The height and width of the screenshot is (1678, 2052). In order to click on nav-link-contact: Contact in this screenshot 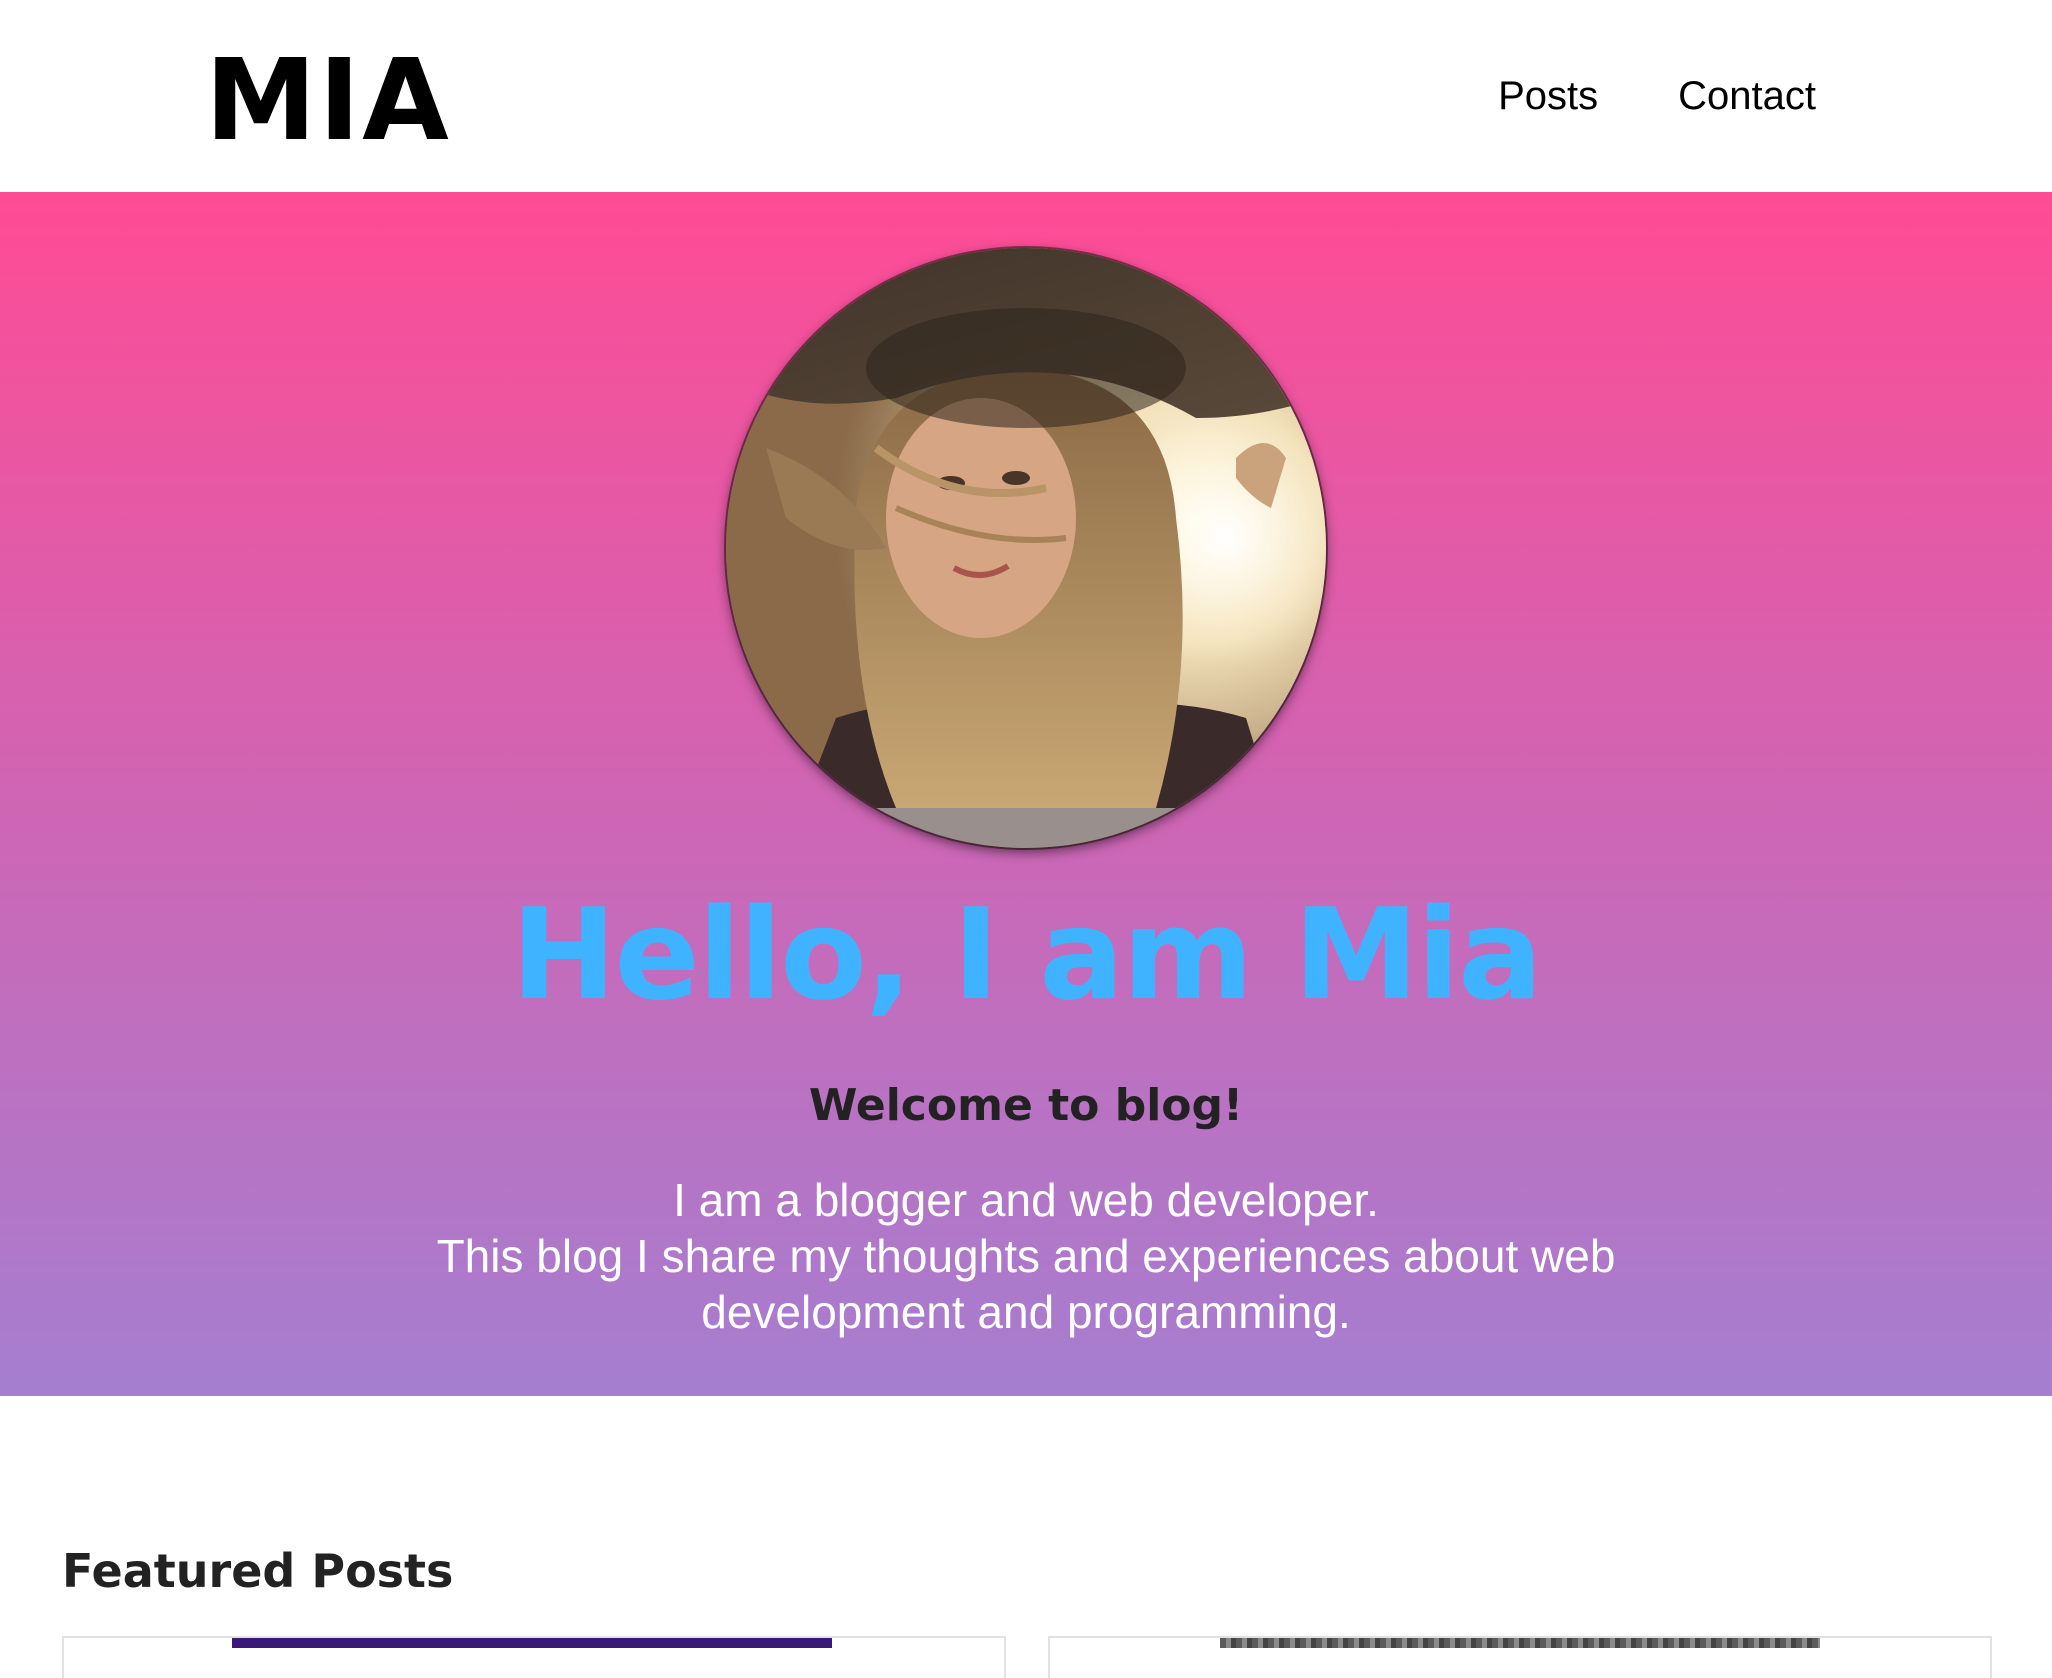, I will do `click(1747, 96)`.